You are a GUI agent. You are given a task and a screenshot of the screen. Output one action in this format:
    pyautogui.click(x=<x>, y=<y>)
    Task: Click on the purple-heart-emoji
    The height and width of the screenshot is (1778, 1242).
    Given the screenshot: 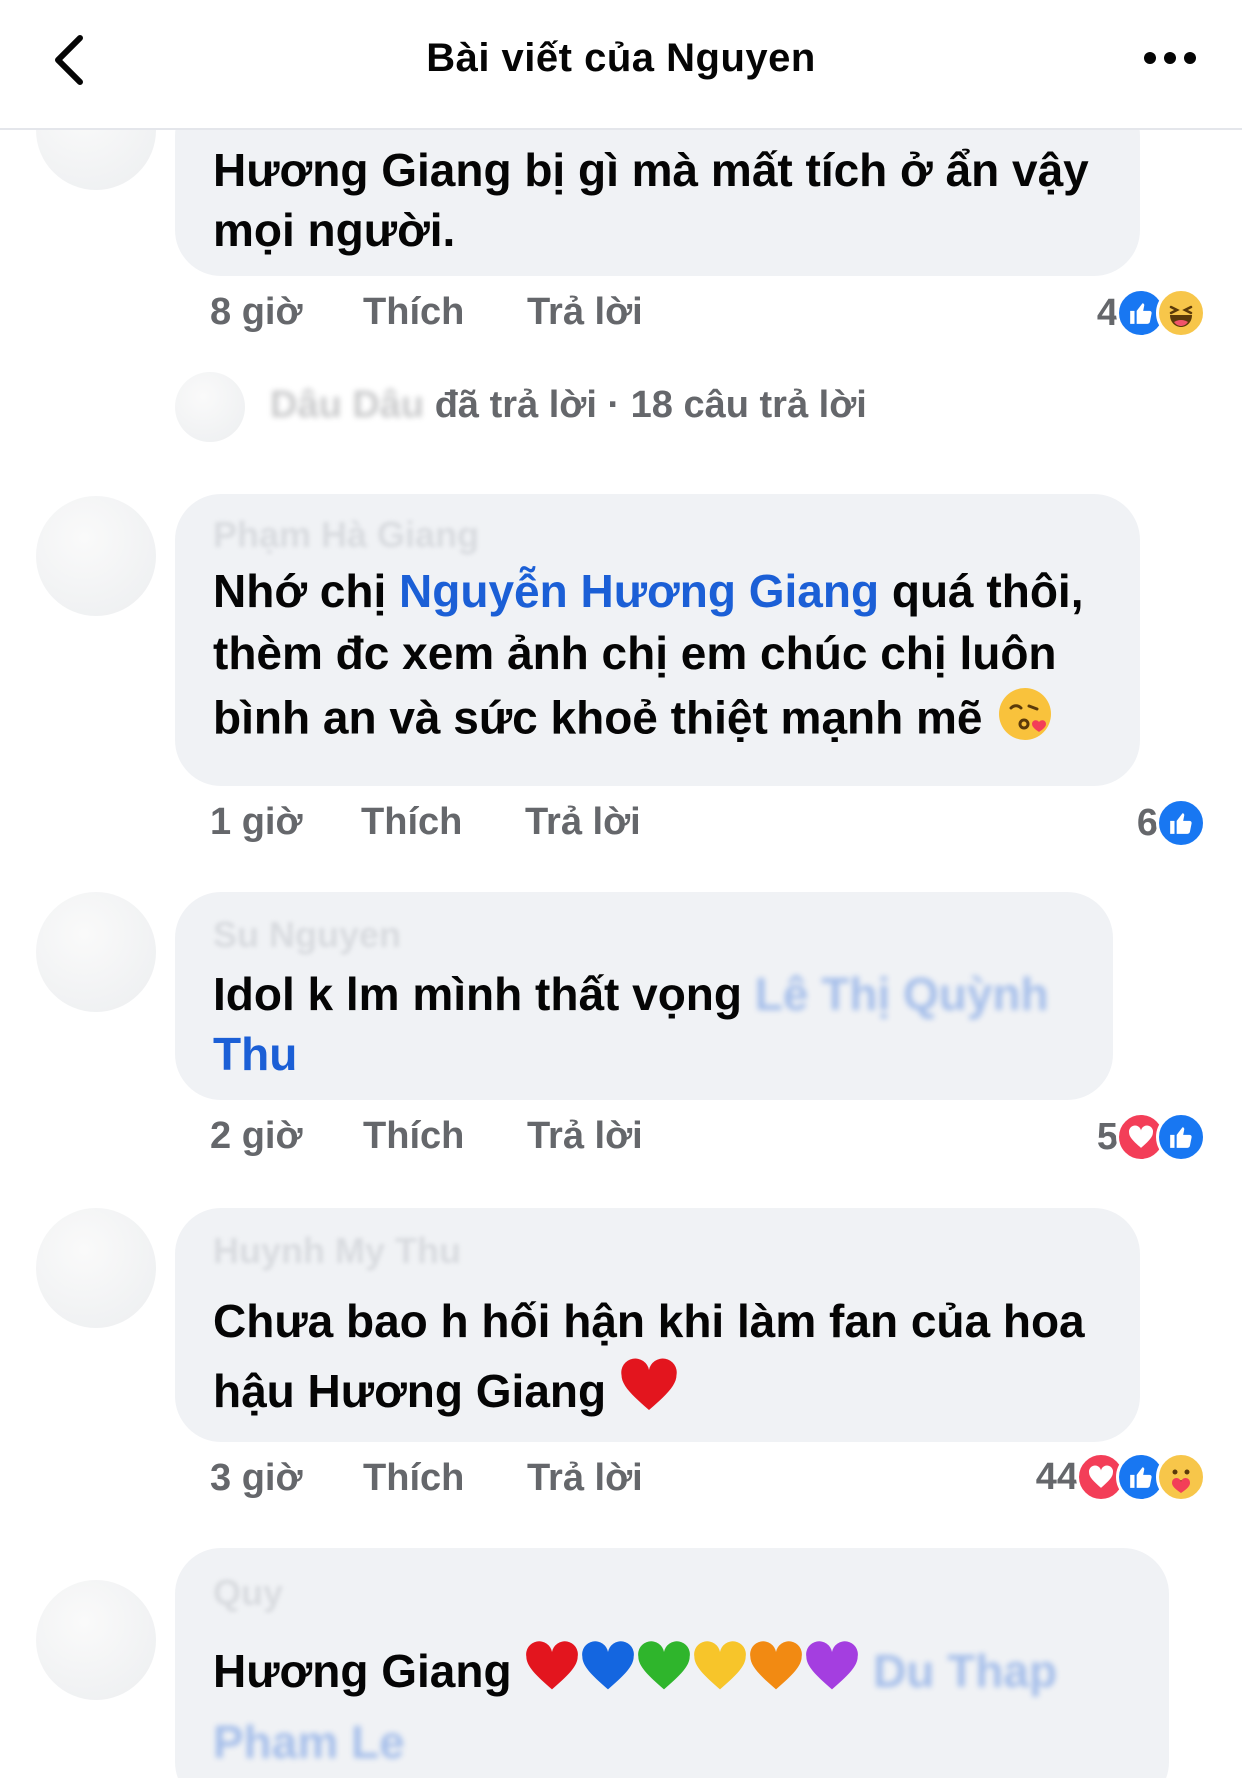 What is the action you would take?
    pyautogui.click(x=832, y=1674)
    